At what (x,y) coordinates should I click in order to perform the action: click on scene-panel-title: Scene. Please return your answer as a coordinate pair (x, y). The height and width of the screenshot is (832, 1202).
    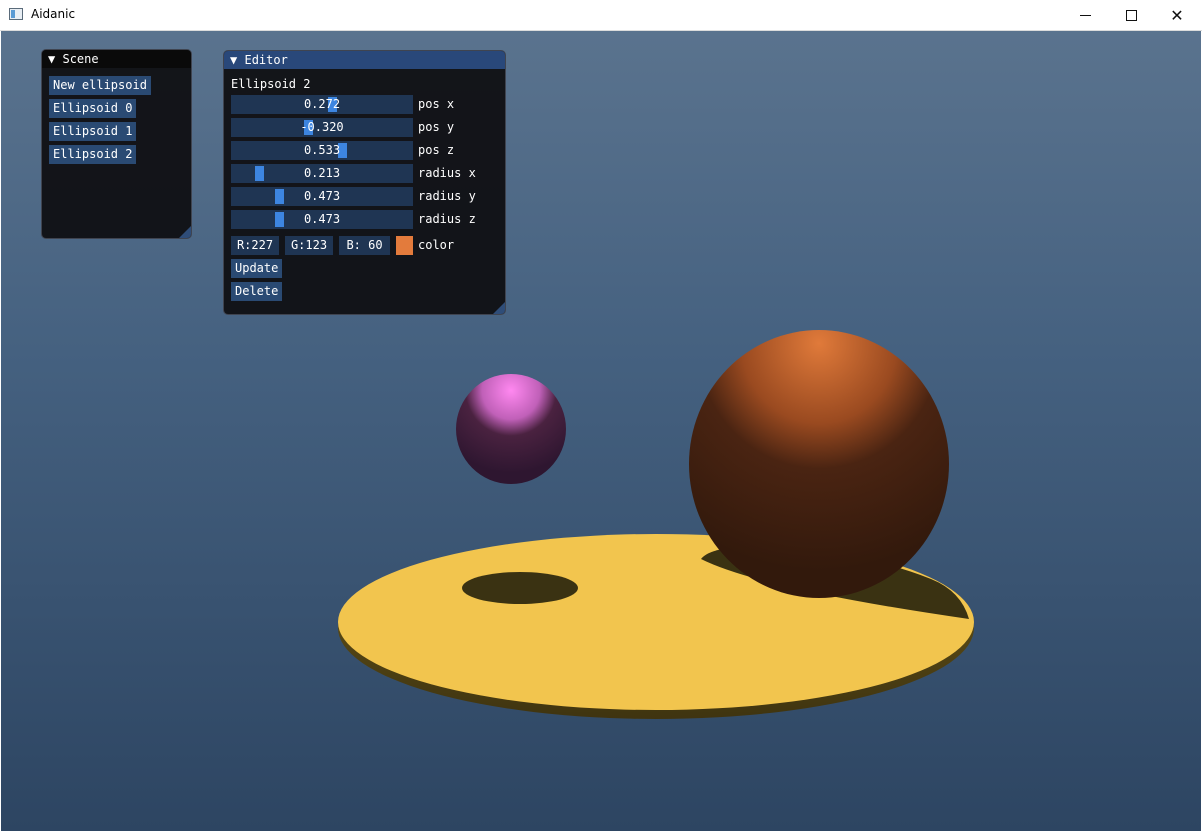
    Looking at the image, I should click on (80, 59).